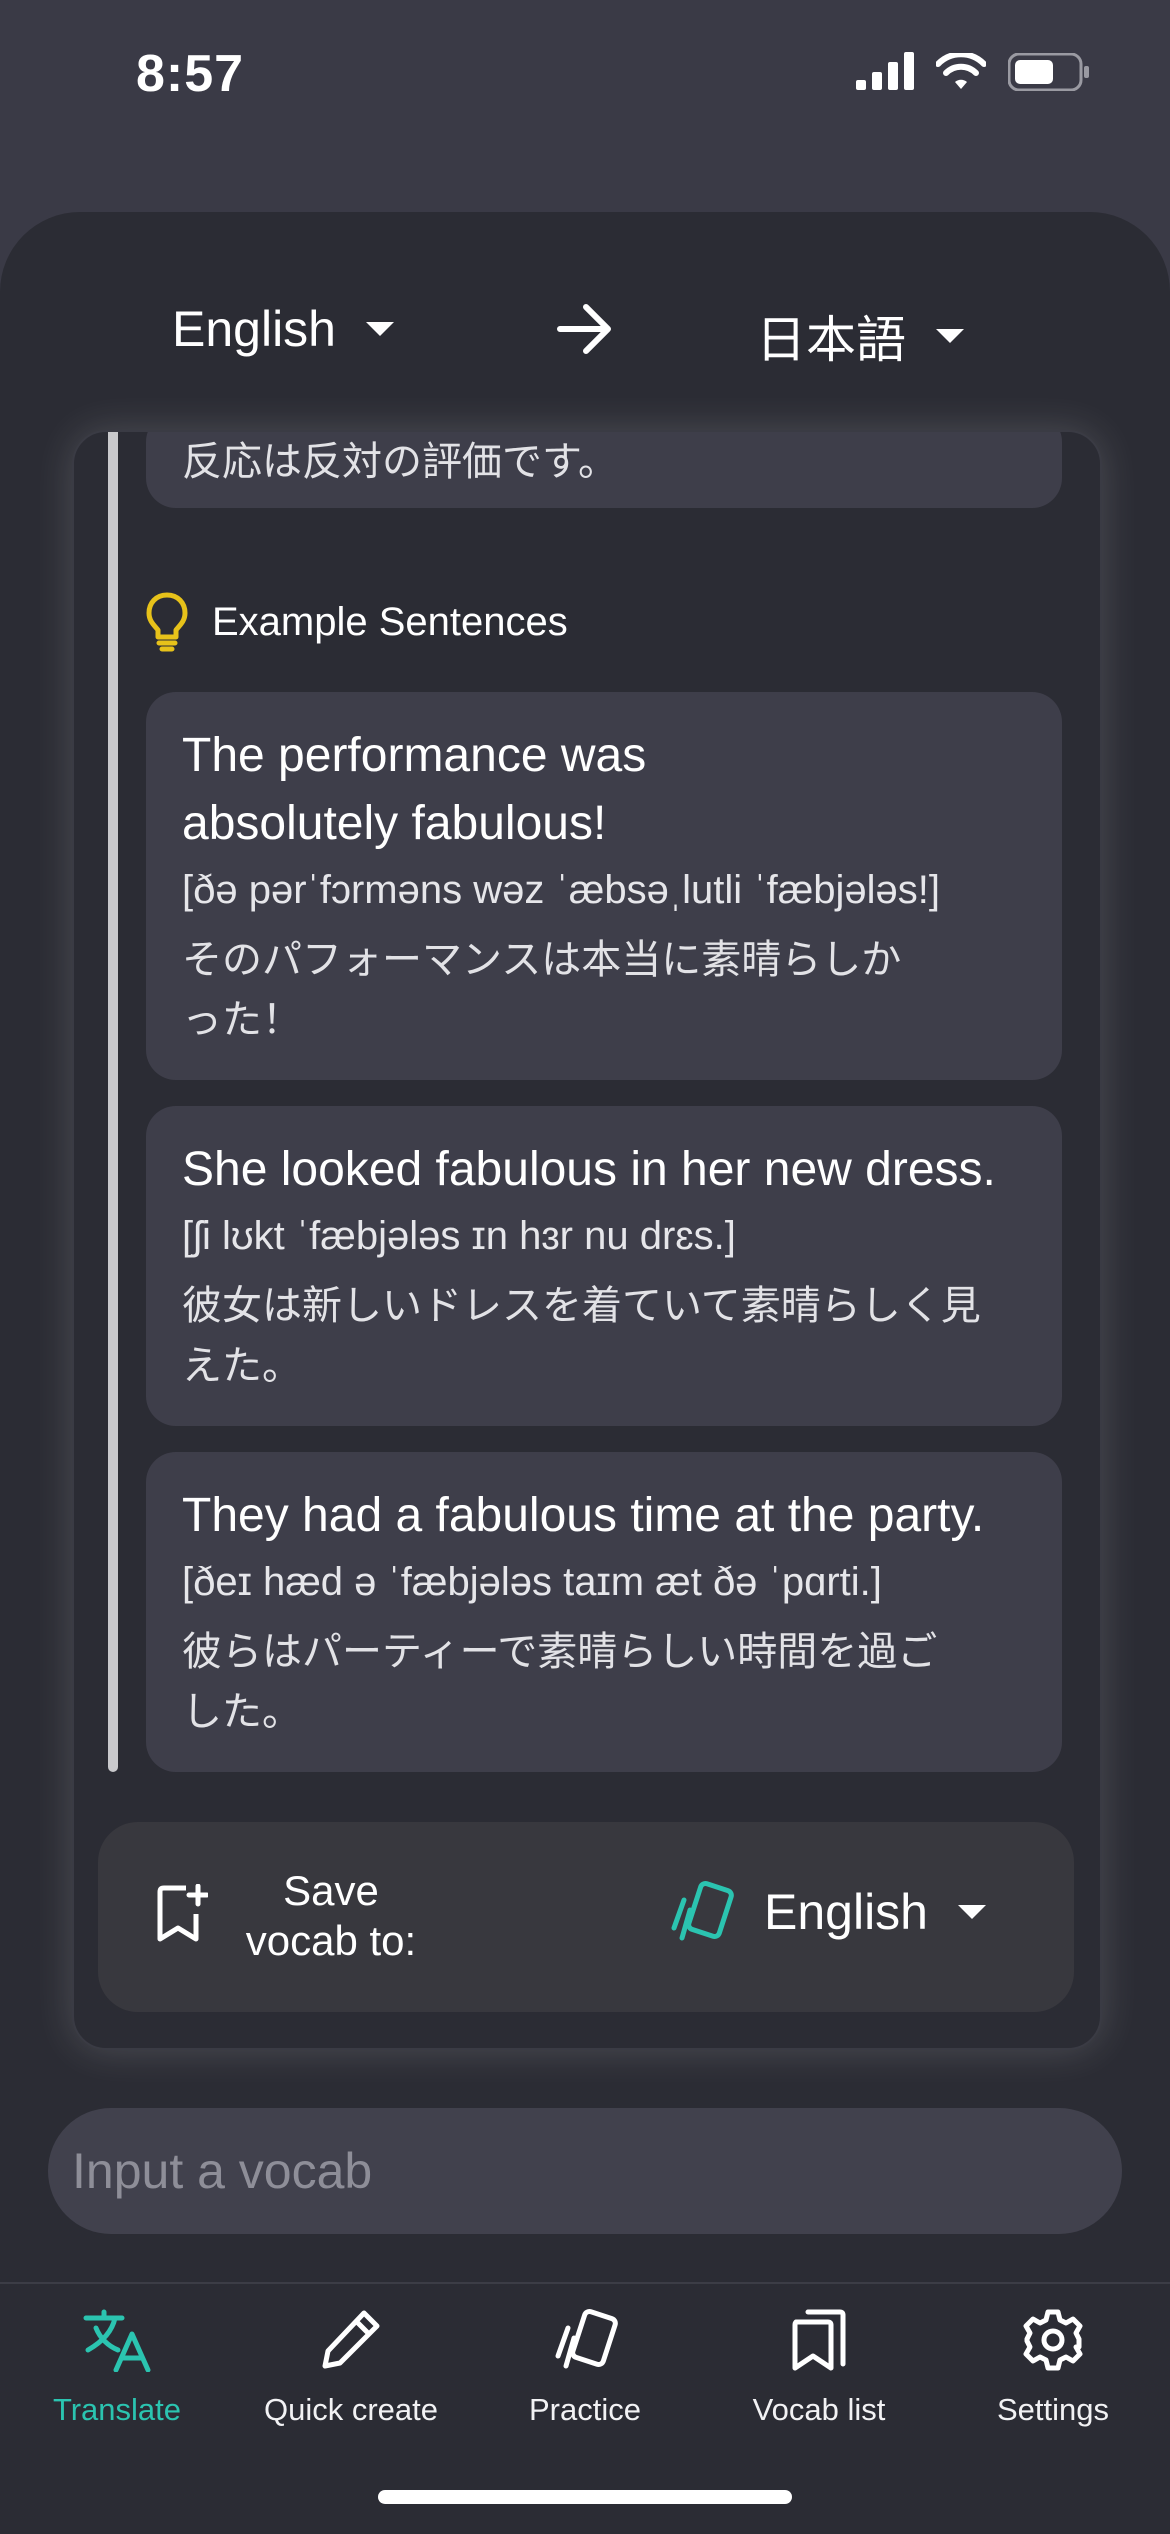 The width and height of the screenshot is (1170, 2534). What do you see at coordinates (885, 71) in the screenshot?
I see `signal-icon` at bounding box center [885, 71].